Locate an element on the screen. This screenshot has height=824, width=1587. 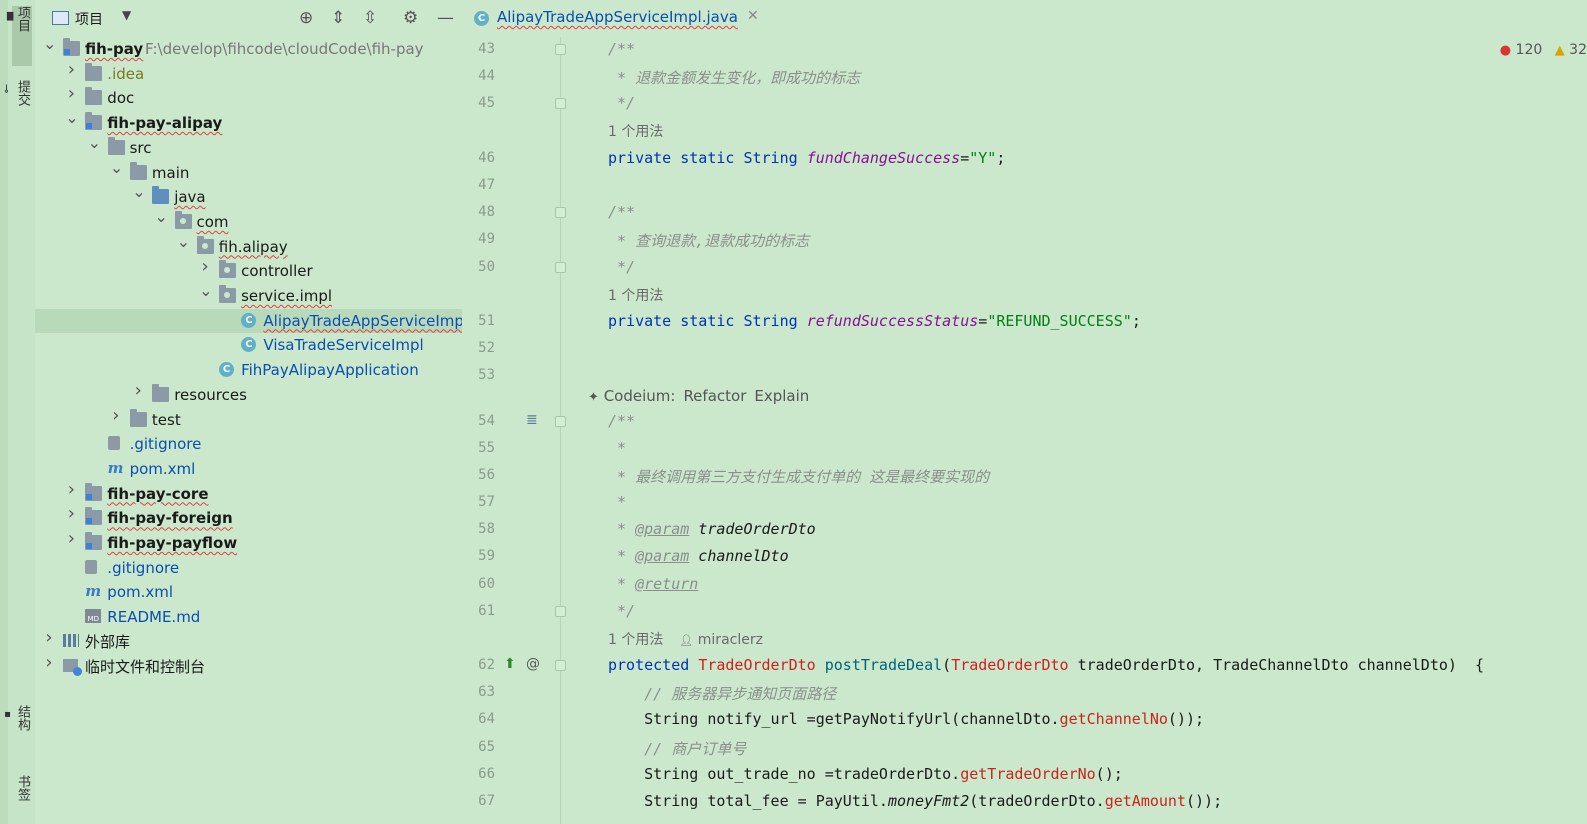
code-line: * 退款金额发生变化，即成功的标志 is located at coordinates (734, 77).